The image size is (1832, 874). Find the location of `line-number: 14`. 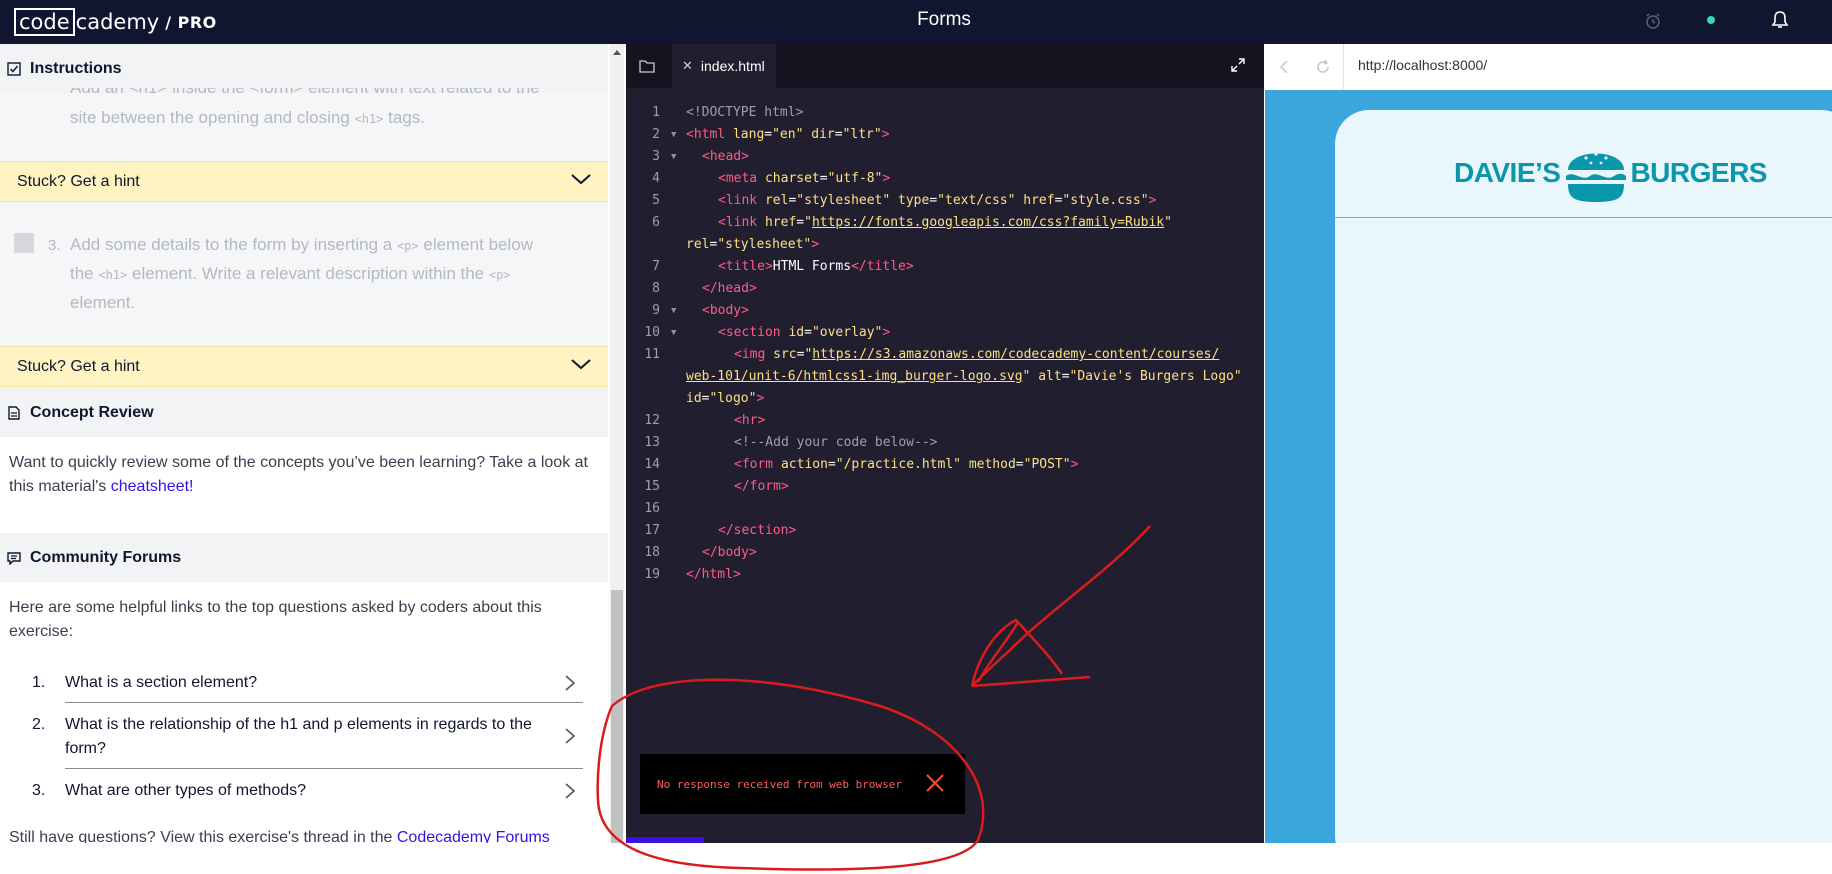

line-number: 14 is located at coordinates (652, 464).